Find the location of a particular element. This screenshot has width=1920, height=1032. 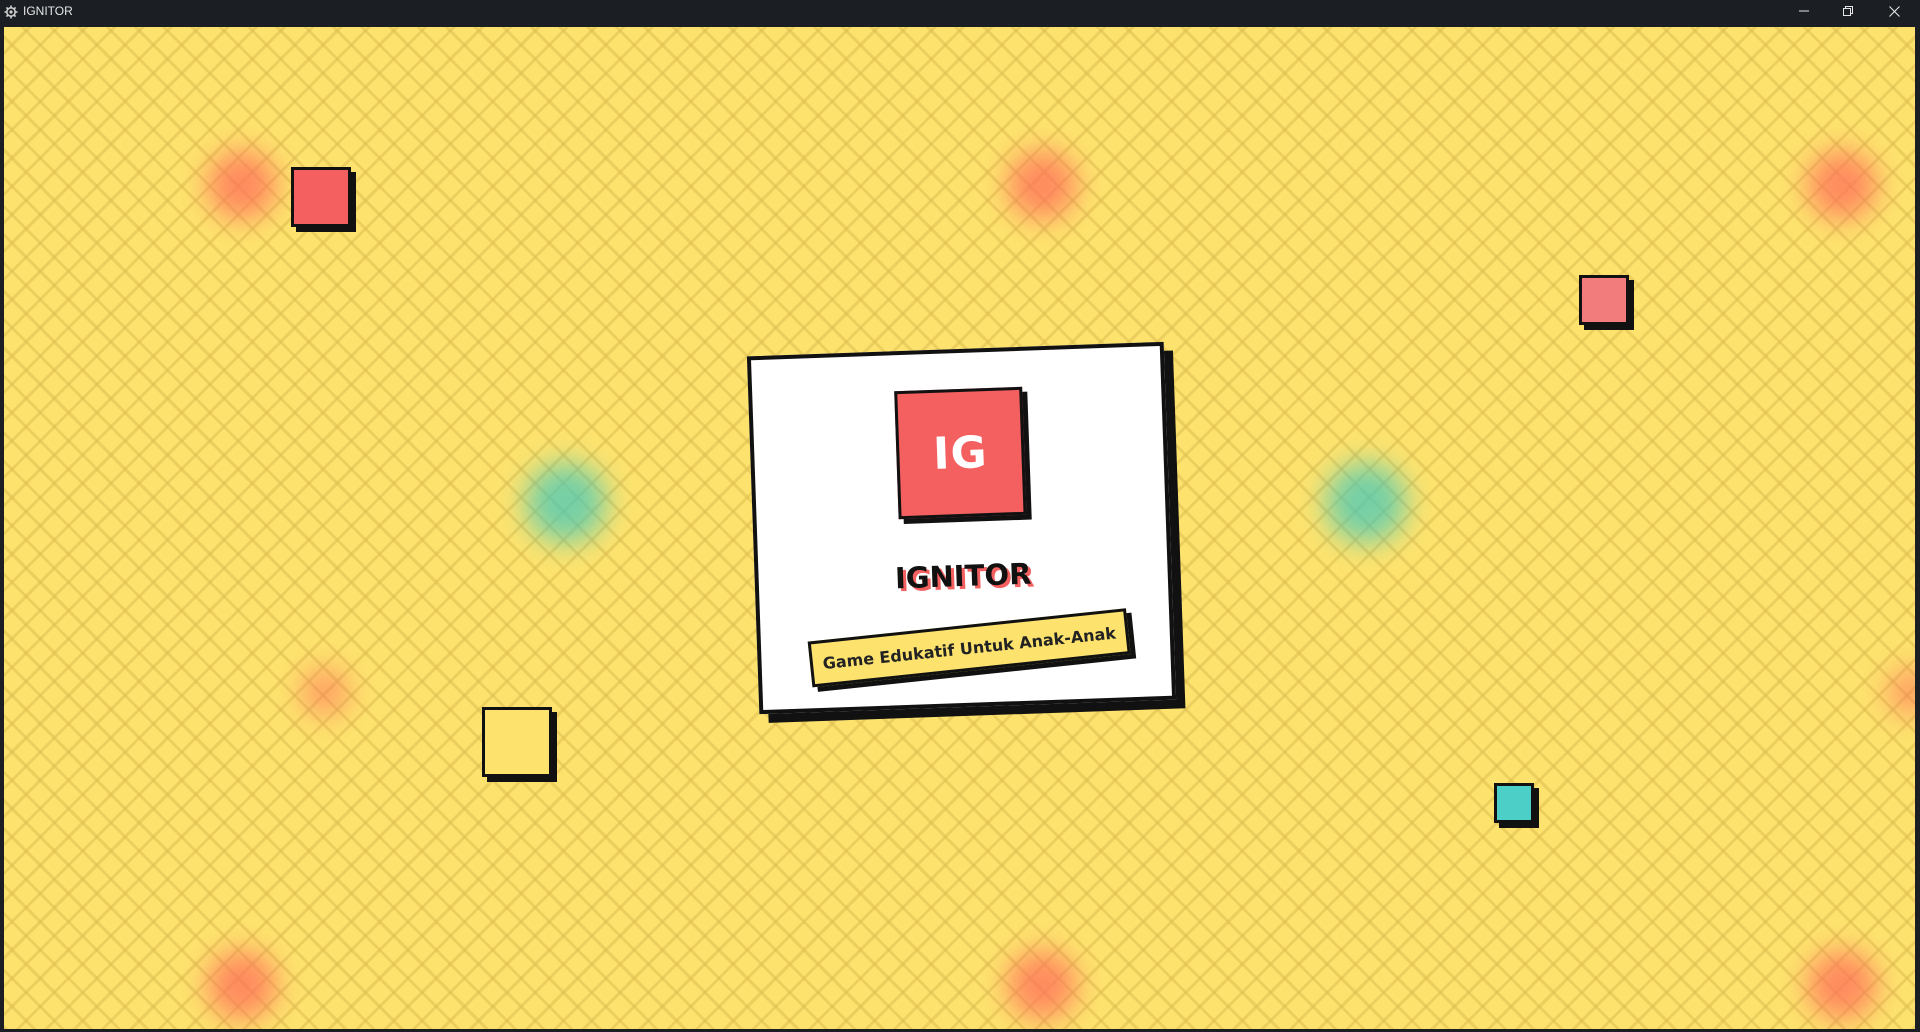

restore-button is located at coordinates (1848, 11).